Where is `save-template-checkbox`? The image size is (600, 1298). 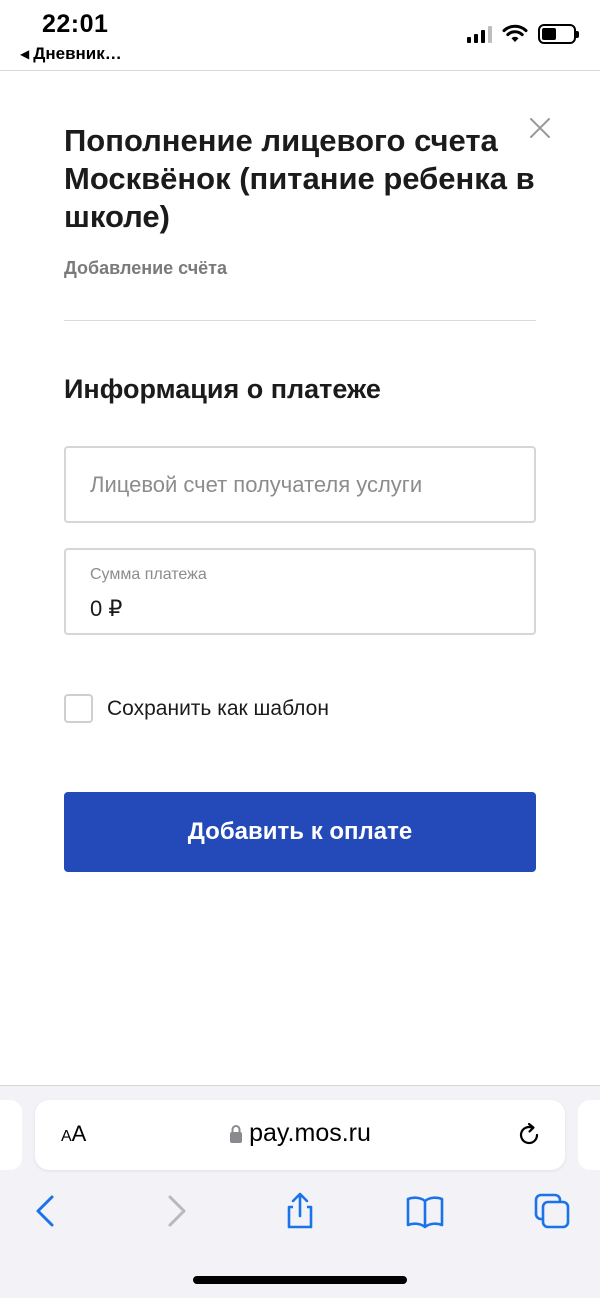
save-template-checkbox is located at coordinates (78, 708).